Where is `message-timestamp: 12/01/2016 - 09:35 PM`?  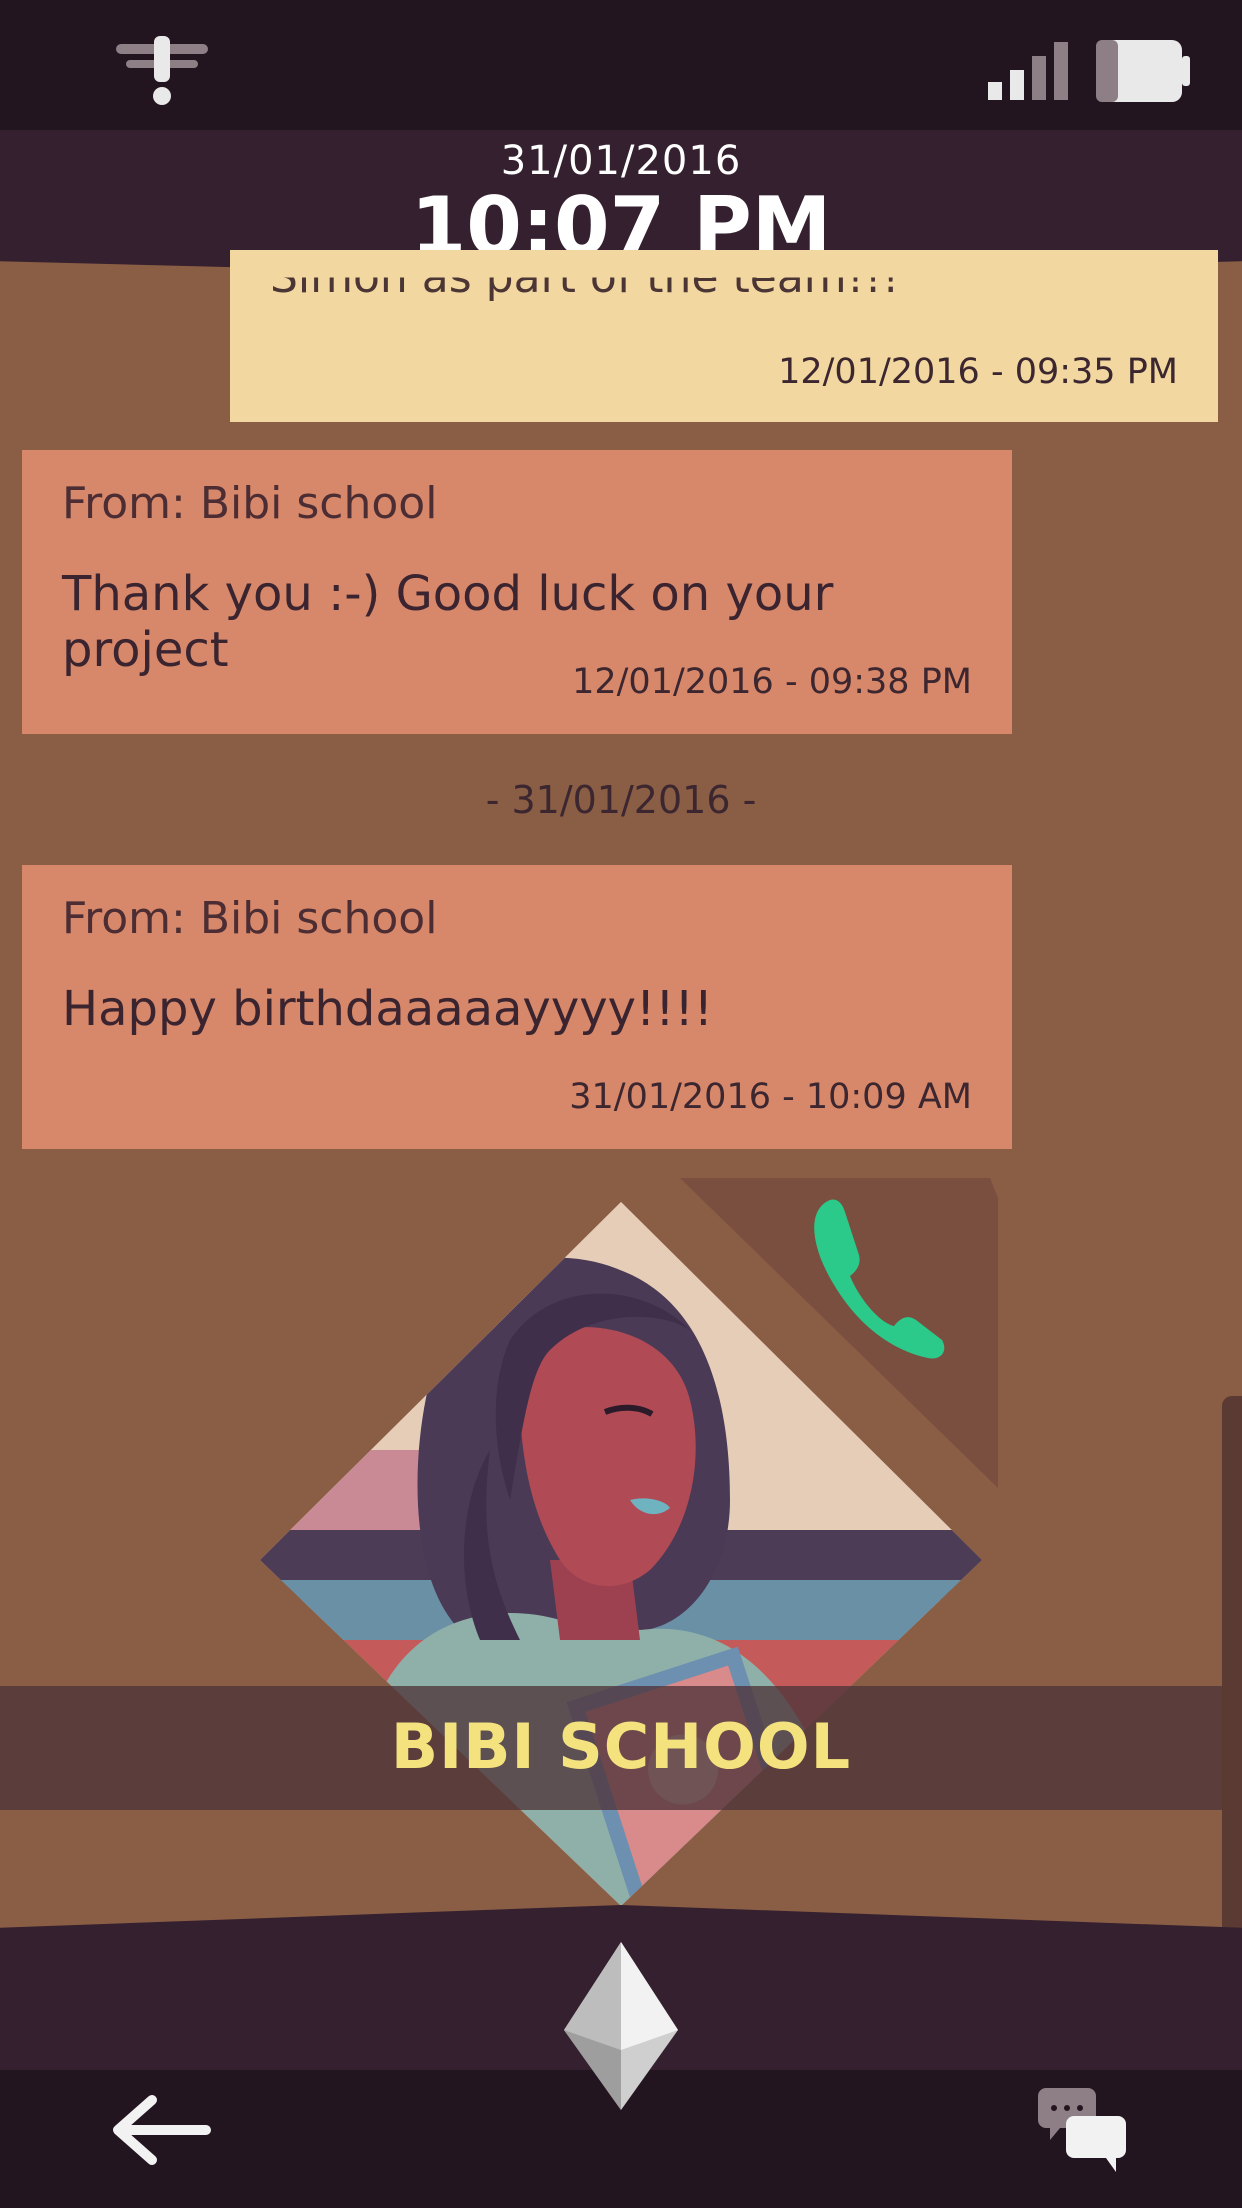
message-timestamp: 12/01/2016 - 09:35 PM is located at coordinates (978, 372).